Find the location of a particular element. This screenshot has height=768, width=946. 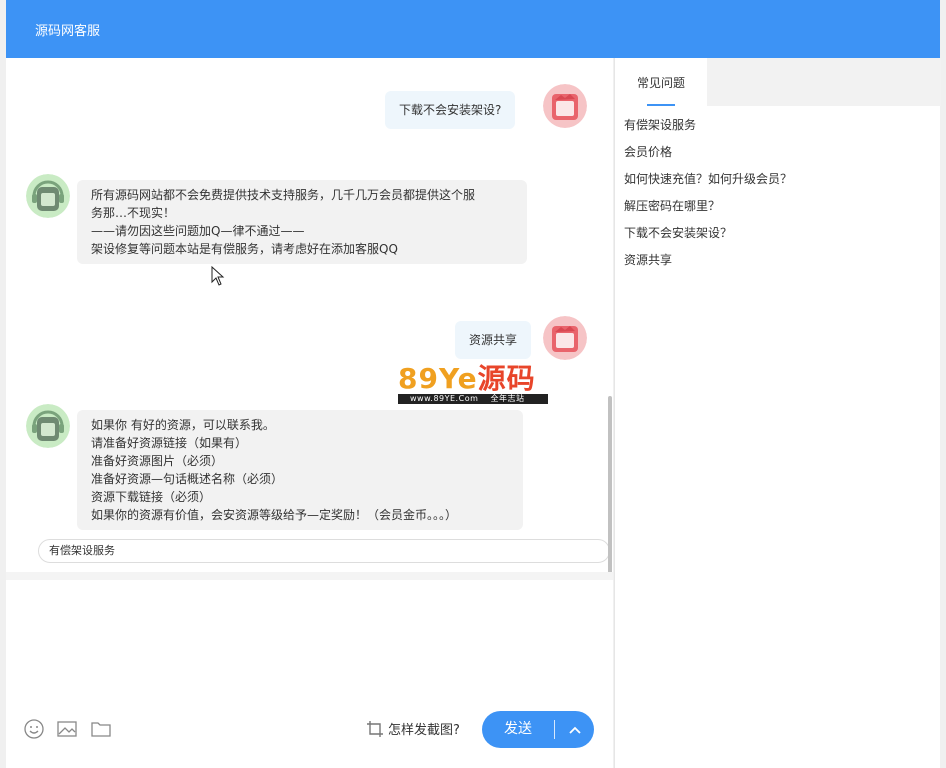

input-divider is located at coordinates (309, 576).